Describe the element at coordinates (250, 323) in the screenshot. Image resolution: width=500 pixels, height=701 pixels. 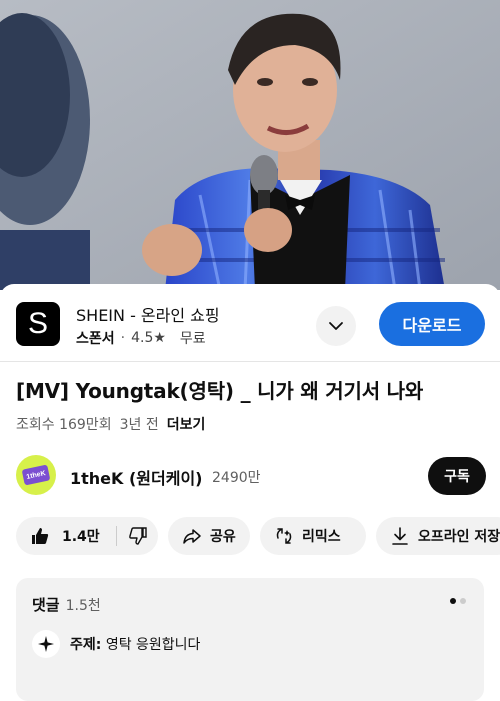
I see `sponsored-ad-card: S SHEIN - 온라인 쇼핑 스폰서 · 4.5★ 무료 다운로드` at that location.